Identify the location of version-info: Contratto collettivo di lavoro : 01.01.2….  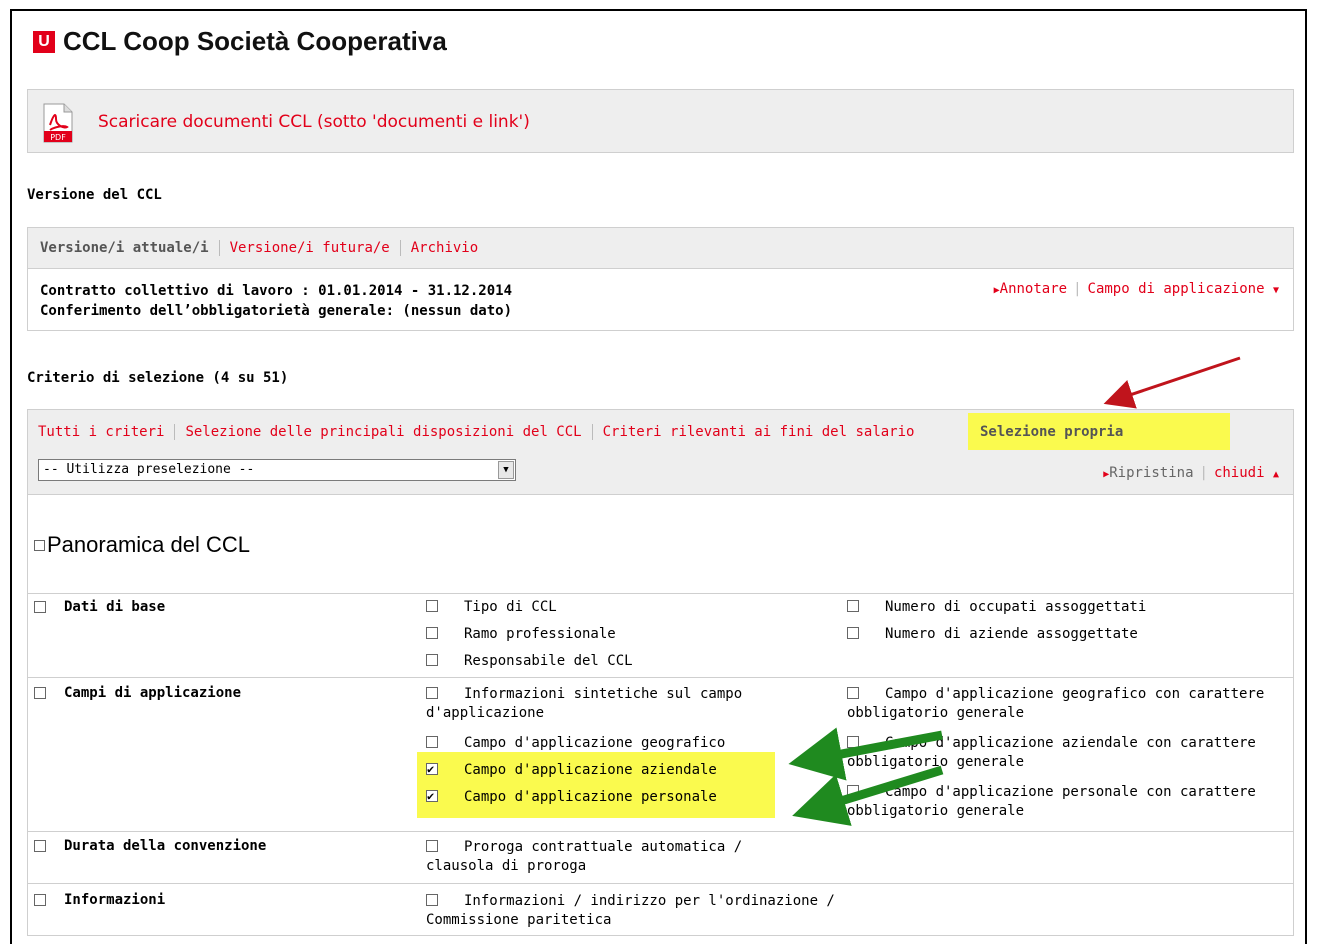
(276, 301).